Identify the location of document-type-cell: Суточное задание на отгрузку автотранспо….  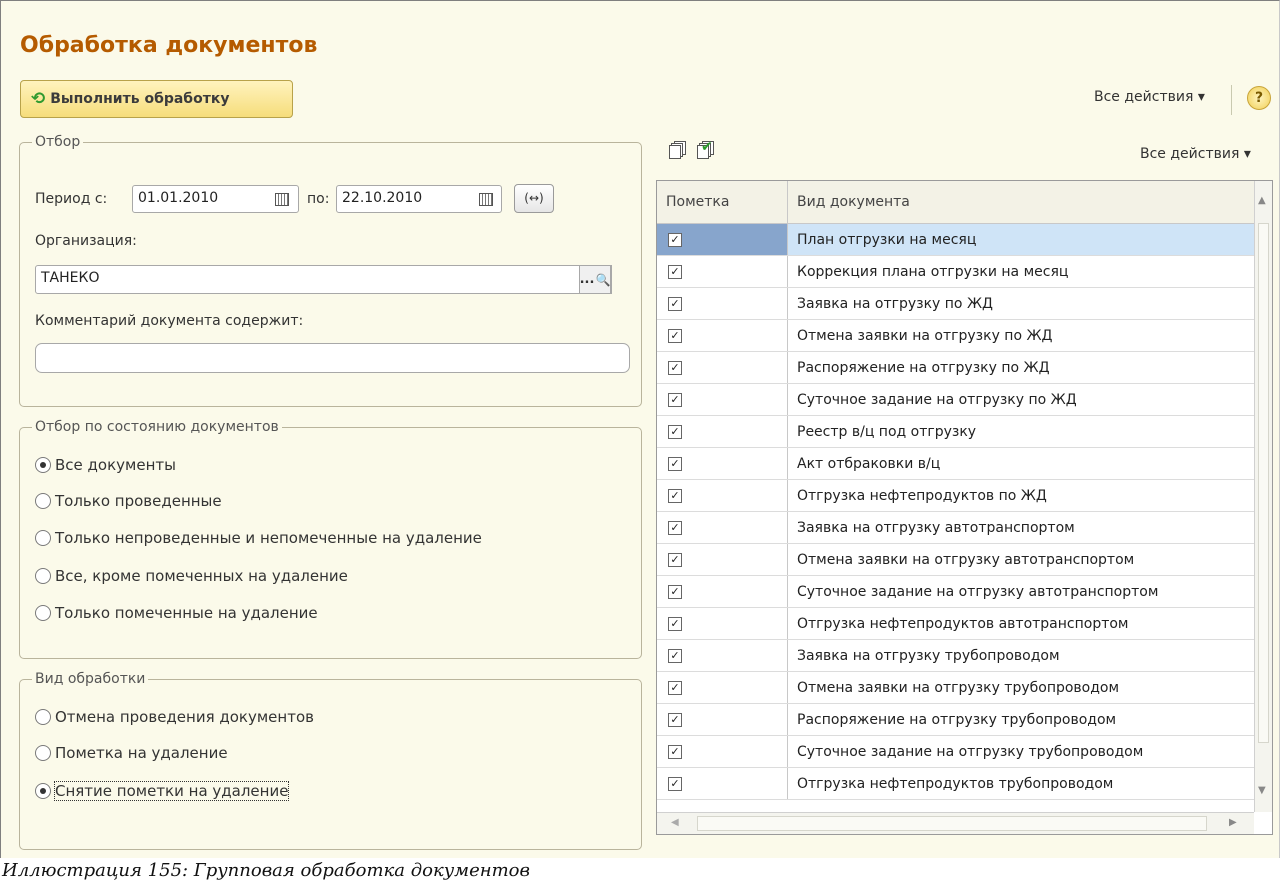
(978, 591).